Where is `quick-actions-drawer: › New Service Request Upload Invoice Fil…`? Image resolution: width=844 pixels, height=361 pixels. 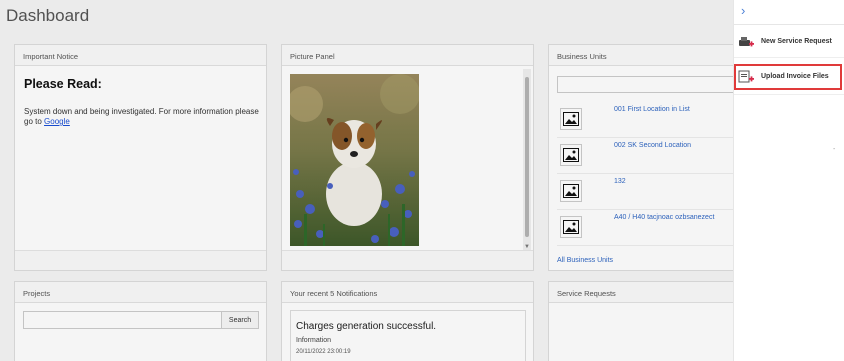 quick-actions-drawer: › New Service Request Upload Invoice Fil… is located at coordinates (788, 180).